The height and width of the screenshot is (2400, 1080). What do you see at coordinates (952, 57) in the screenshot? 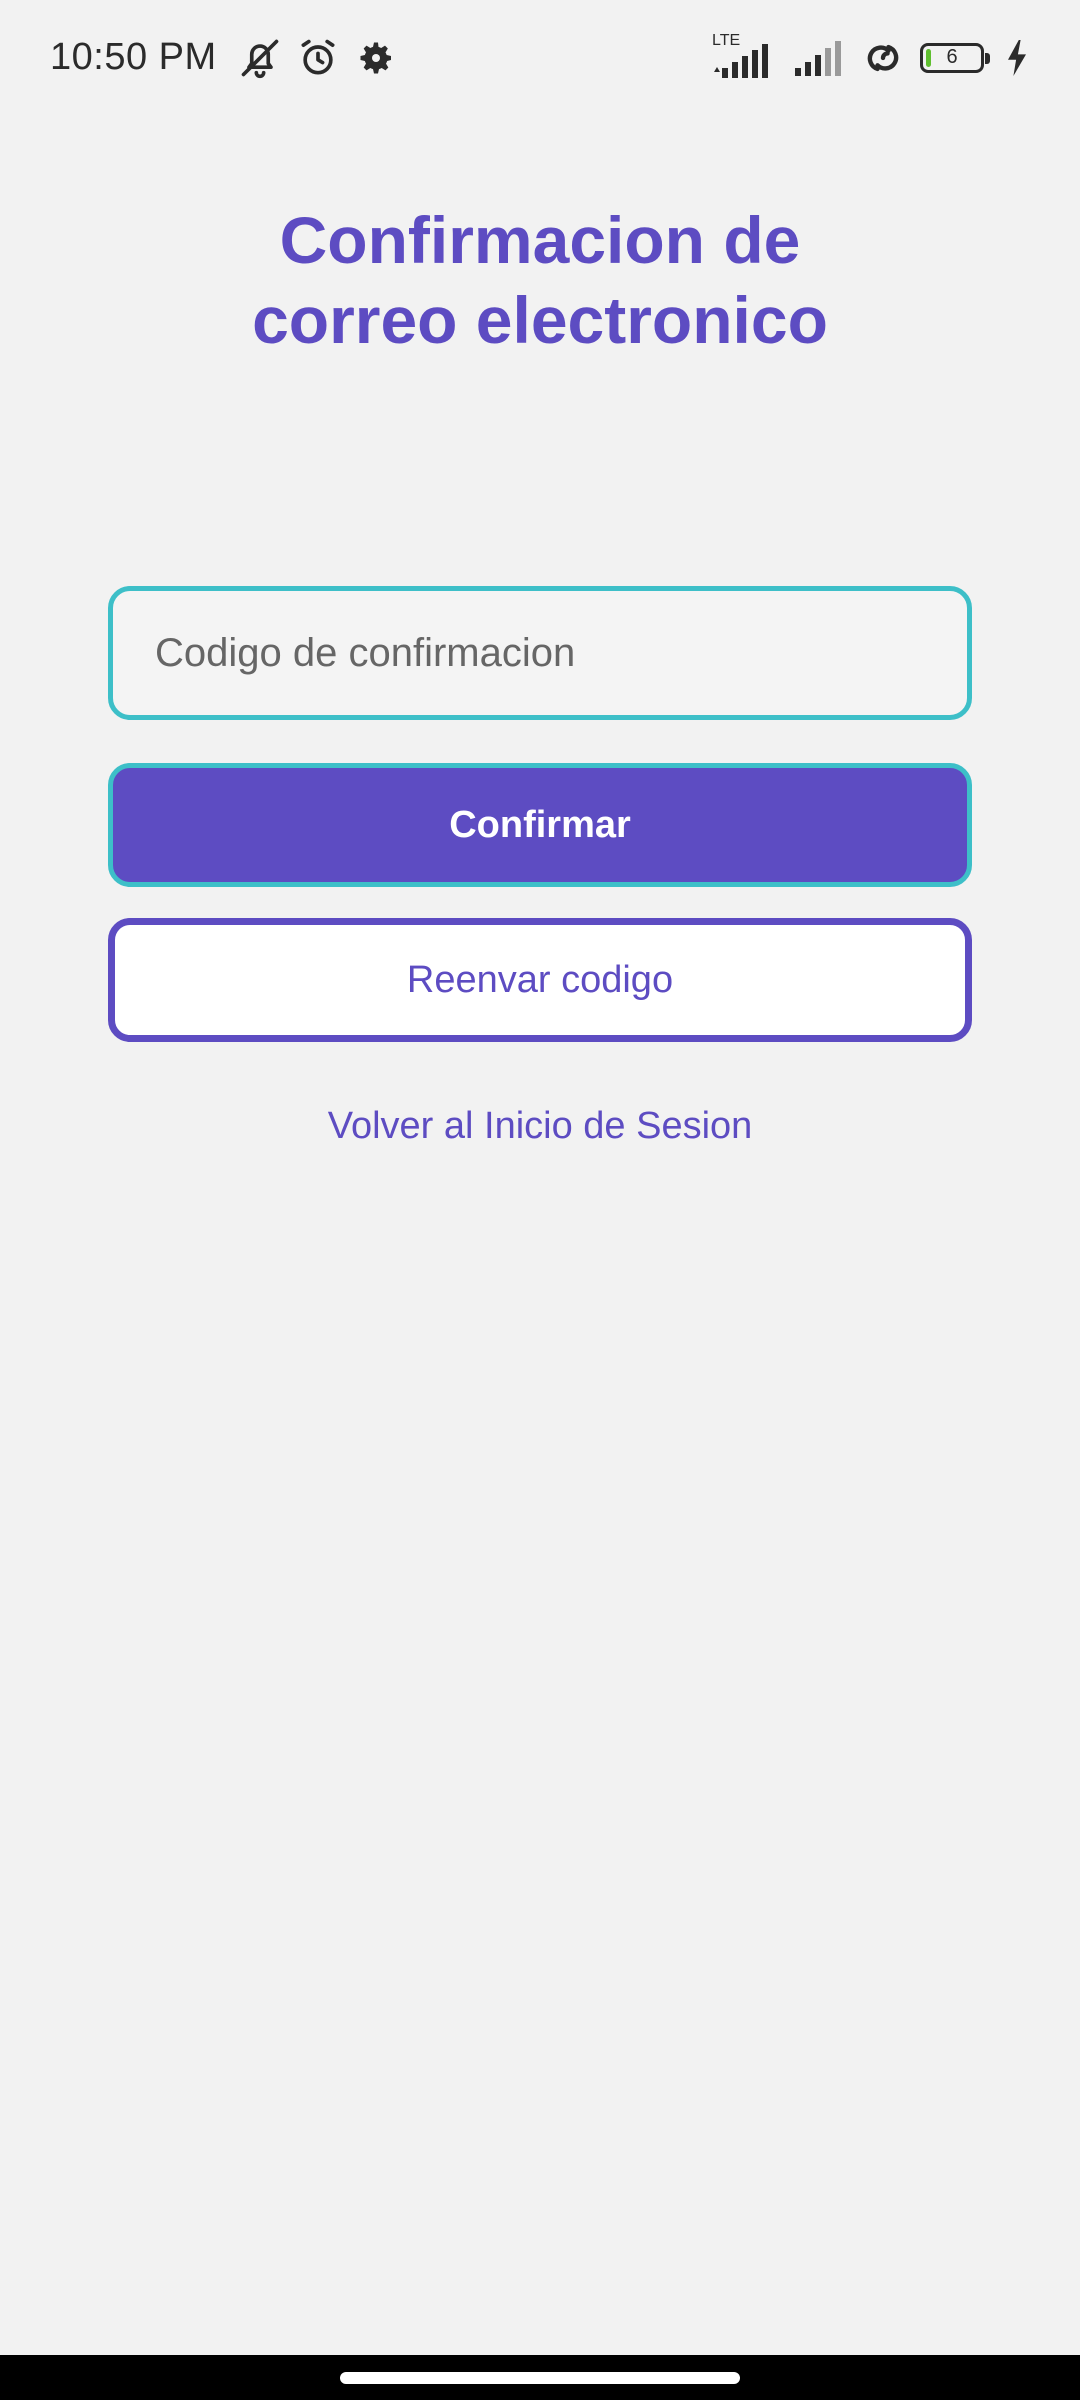
I see `battery-level: 6` at bounding box center [952, 57].